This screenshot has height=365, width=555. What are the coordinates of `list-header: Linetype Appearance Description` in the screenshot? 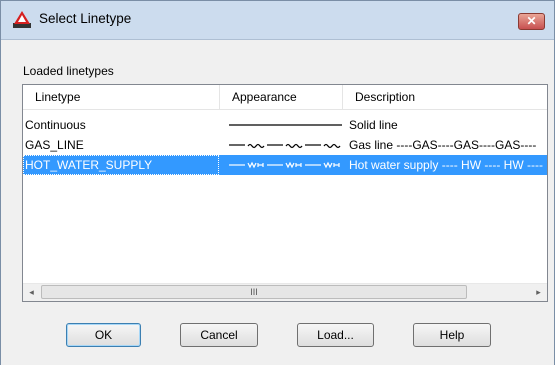 It's located at (285, 97).